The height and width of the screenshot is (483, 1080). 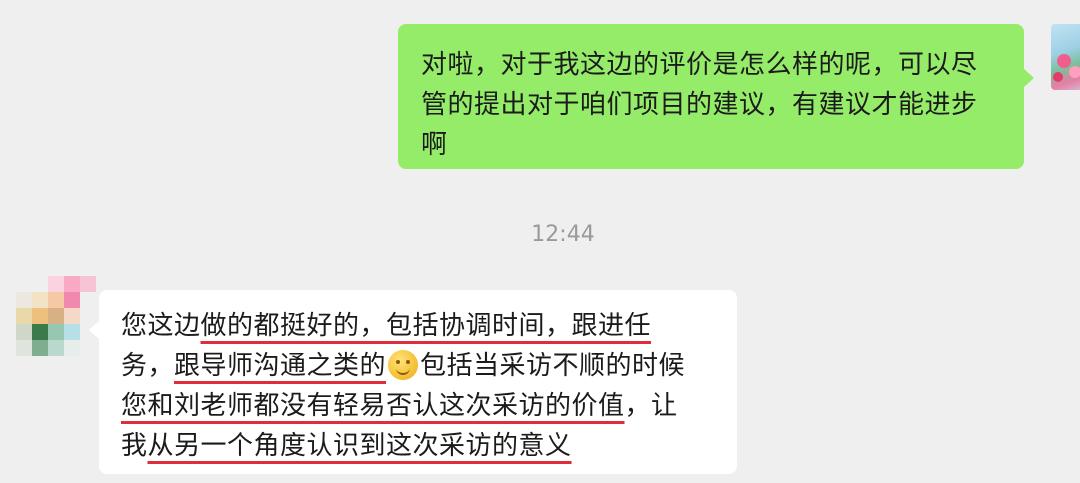 What do you see at coordinates (699, 105) in the screenshot?
I see `outgoing-message-line-2: 管的提出对于咱们项目的建议，有建议才能进步` at bounding box center [699, 105].